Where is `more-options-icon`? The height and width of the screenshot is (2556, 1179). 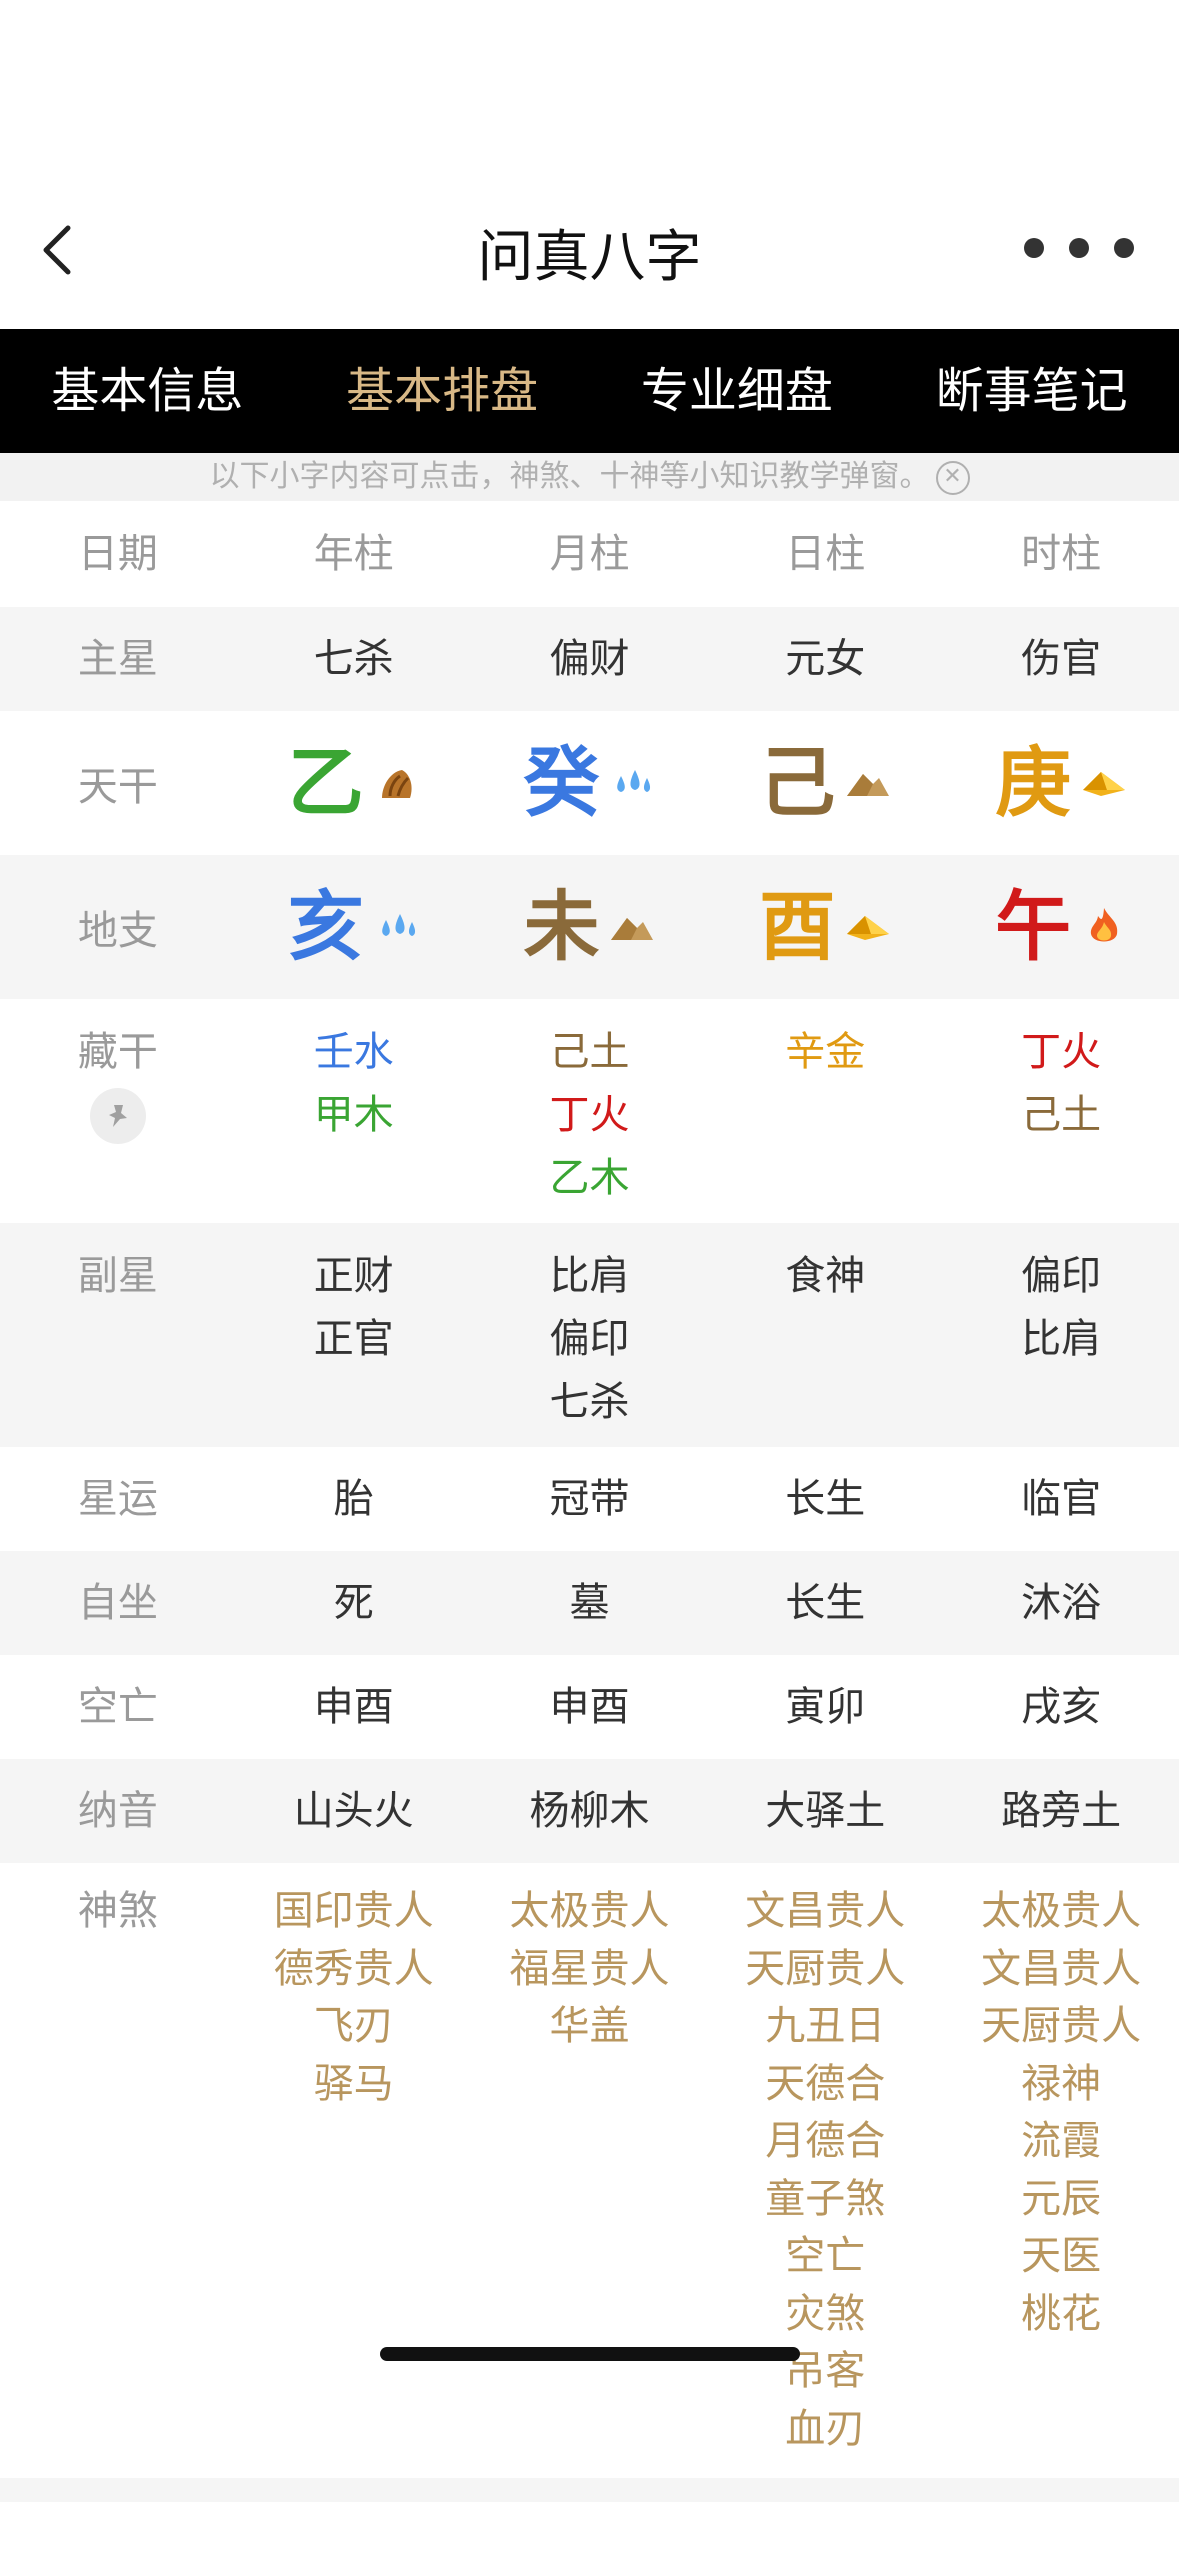
more-options-icon is located at coordinates (1079, 250).